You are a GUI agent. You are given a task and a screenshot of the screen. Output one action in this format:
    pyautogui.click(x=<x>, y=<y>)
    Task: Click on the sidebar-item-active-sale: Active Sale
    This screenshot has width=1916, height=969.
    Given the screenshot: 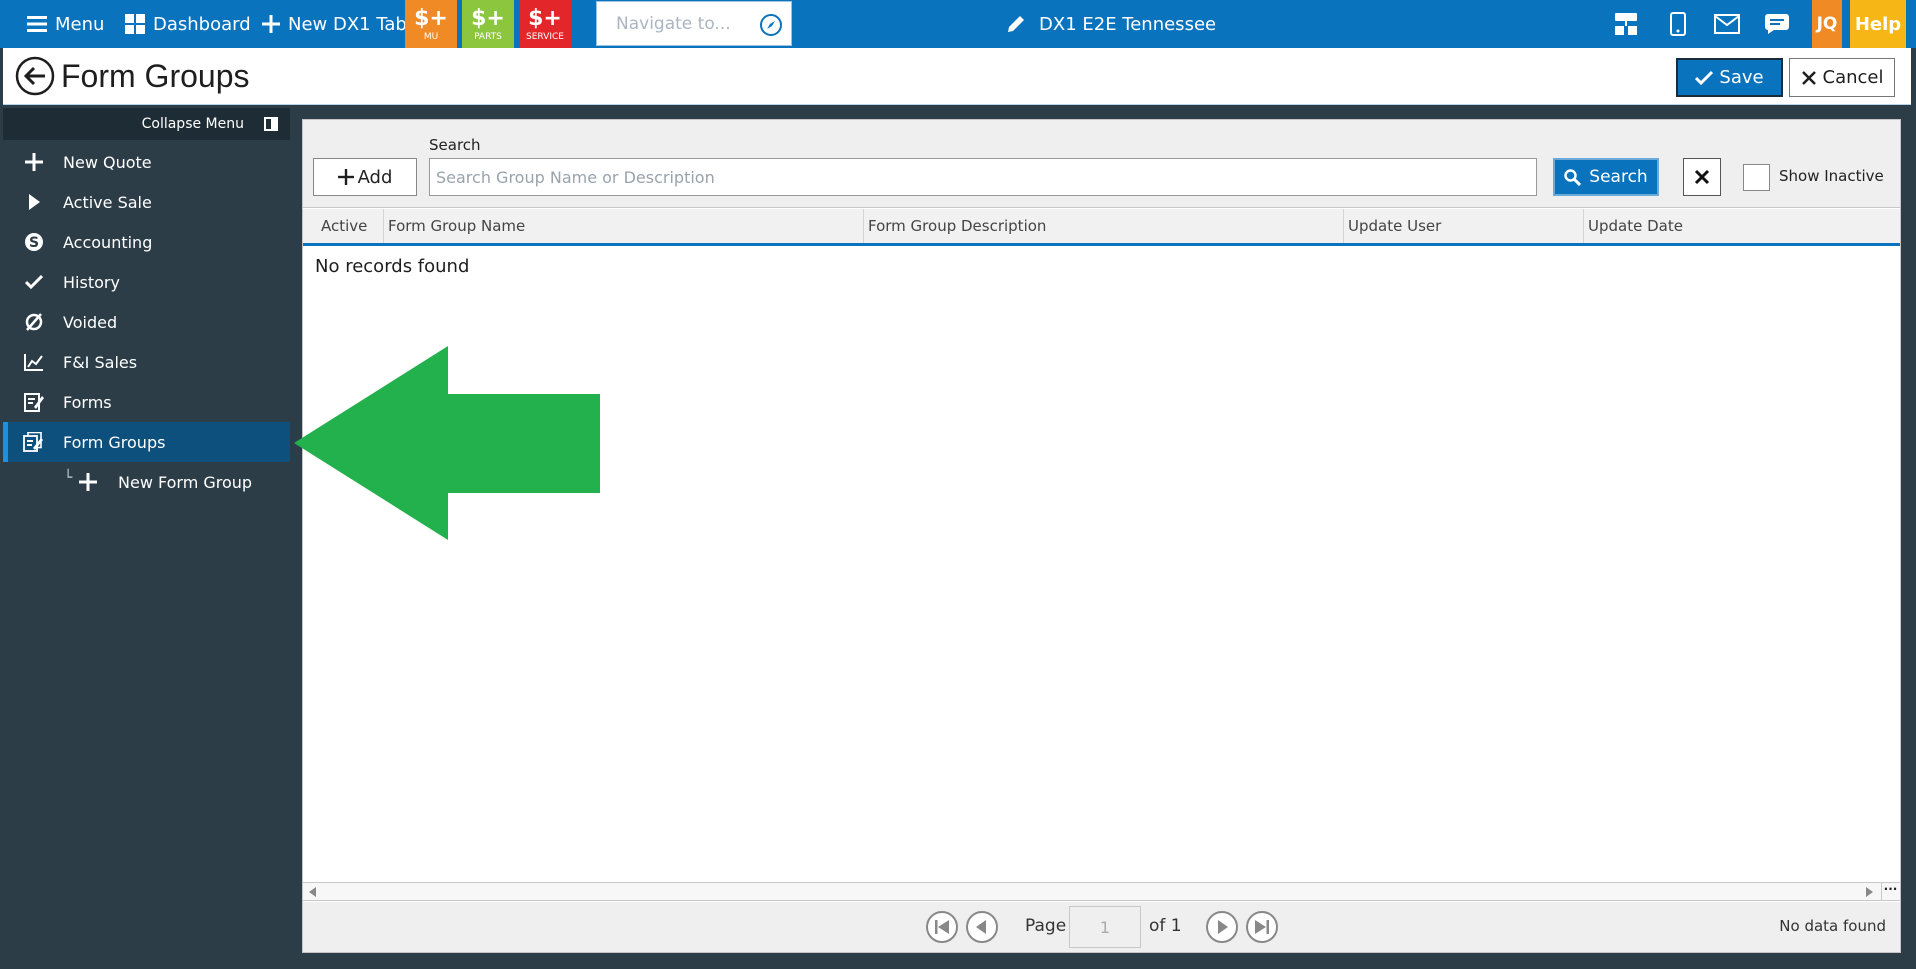 What is the action you would take?
    pyautogui.click(x=146, y=202)
    